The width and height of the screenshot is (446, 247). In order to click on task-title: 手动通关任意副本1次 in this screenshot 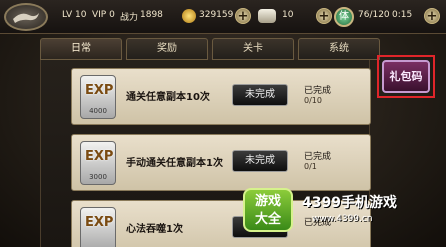, I will do `click(174, 163)`.